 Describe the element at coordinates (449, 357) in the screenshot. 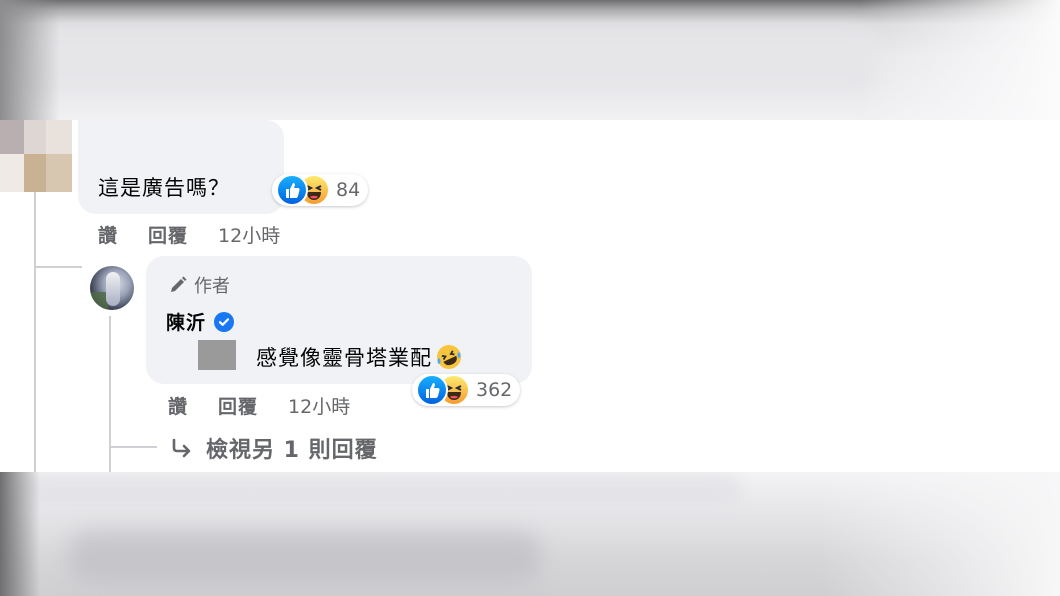

I see `rolling-laughing-emoji-icon` at that location.